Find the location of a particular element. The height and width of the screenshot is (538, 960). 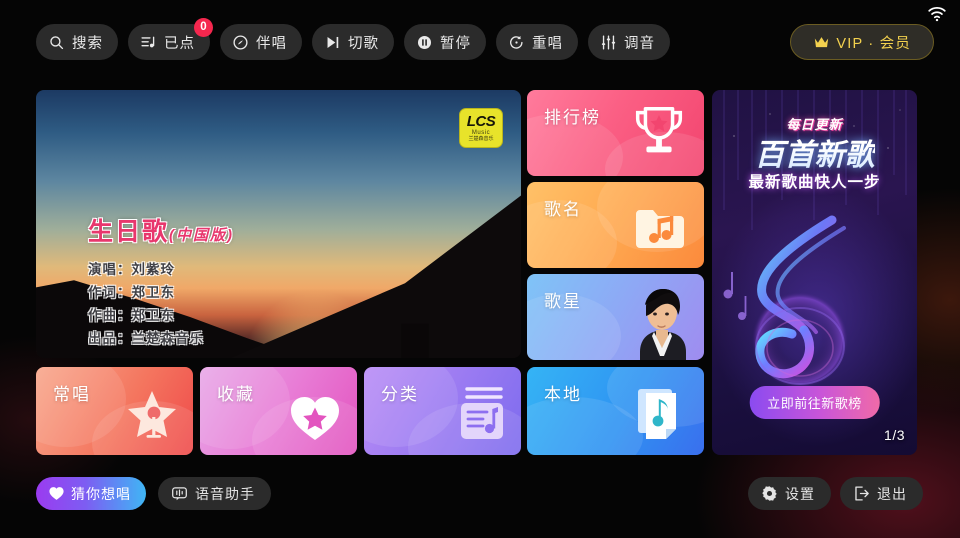

search-button: 搜索 is located at coordinates (77, 42).